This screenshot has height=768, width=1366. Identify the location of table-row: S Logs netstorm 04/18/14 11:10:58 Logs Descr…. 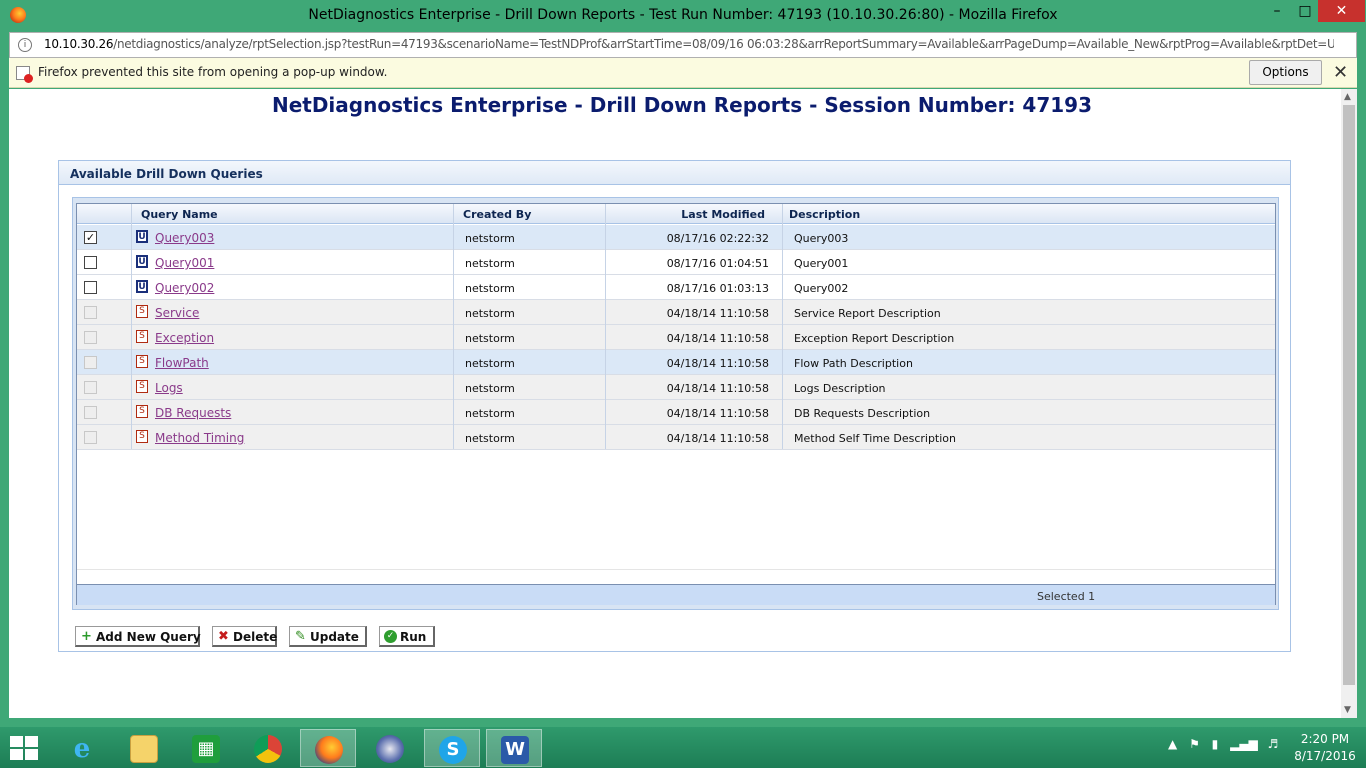
(676, 387).